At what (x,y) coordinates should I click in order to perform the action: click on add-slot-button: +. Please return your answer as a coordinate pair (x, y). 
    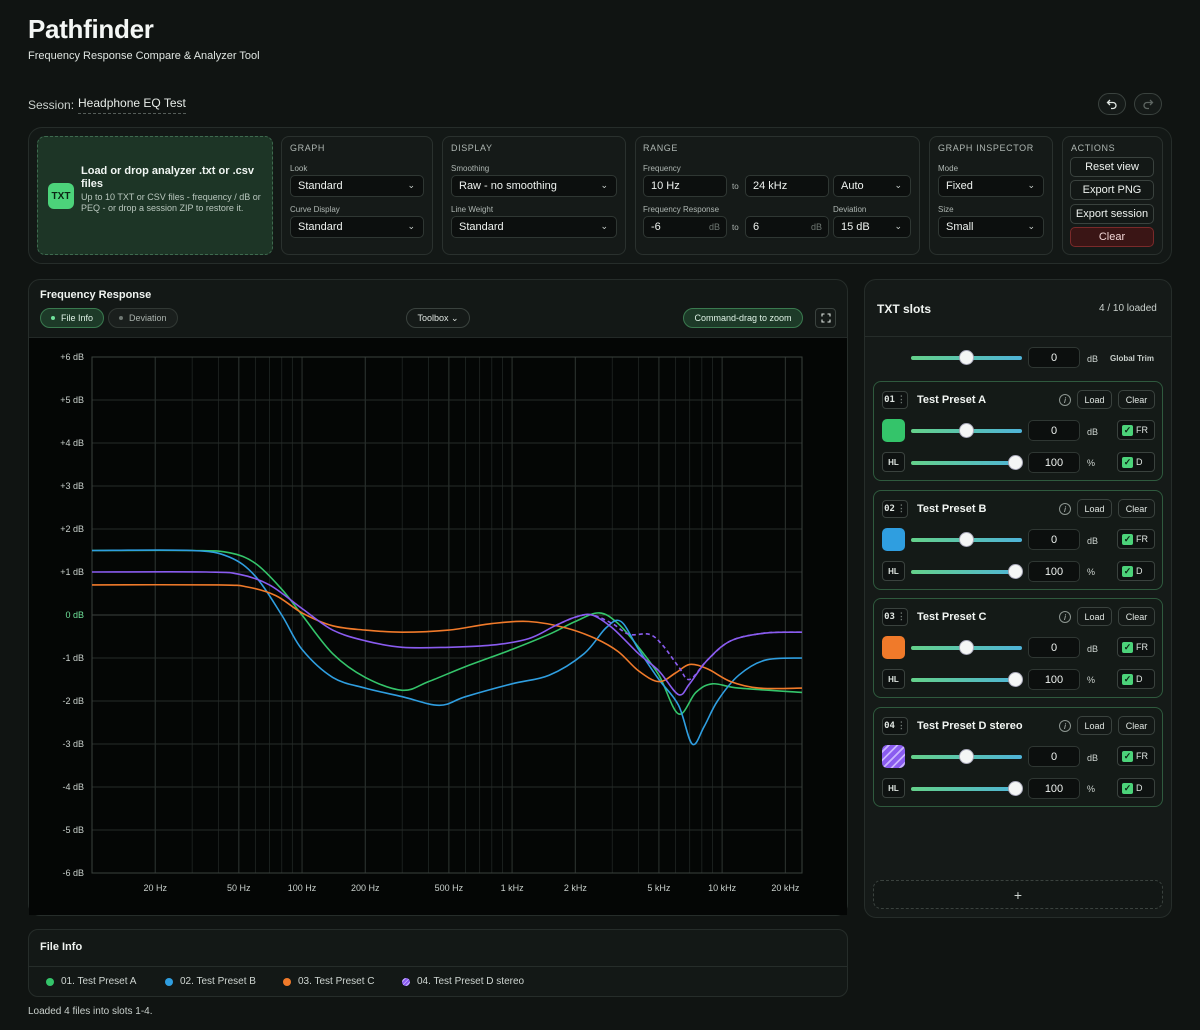
    Looking at the image, I should click on (1018, 894).